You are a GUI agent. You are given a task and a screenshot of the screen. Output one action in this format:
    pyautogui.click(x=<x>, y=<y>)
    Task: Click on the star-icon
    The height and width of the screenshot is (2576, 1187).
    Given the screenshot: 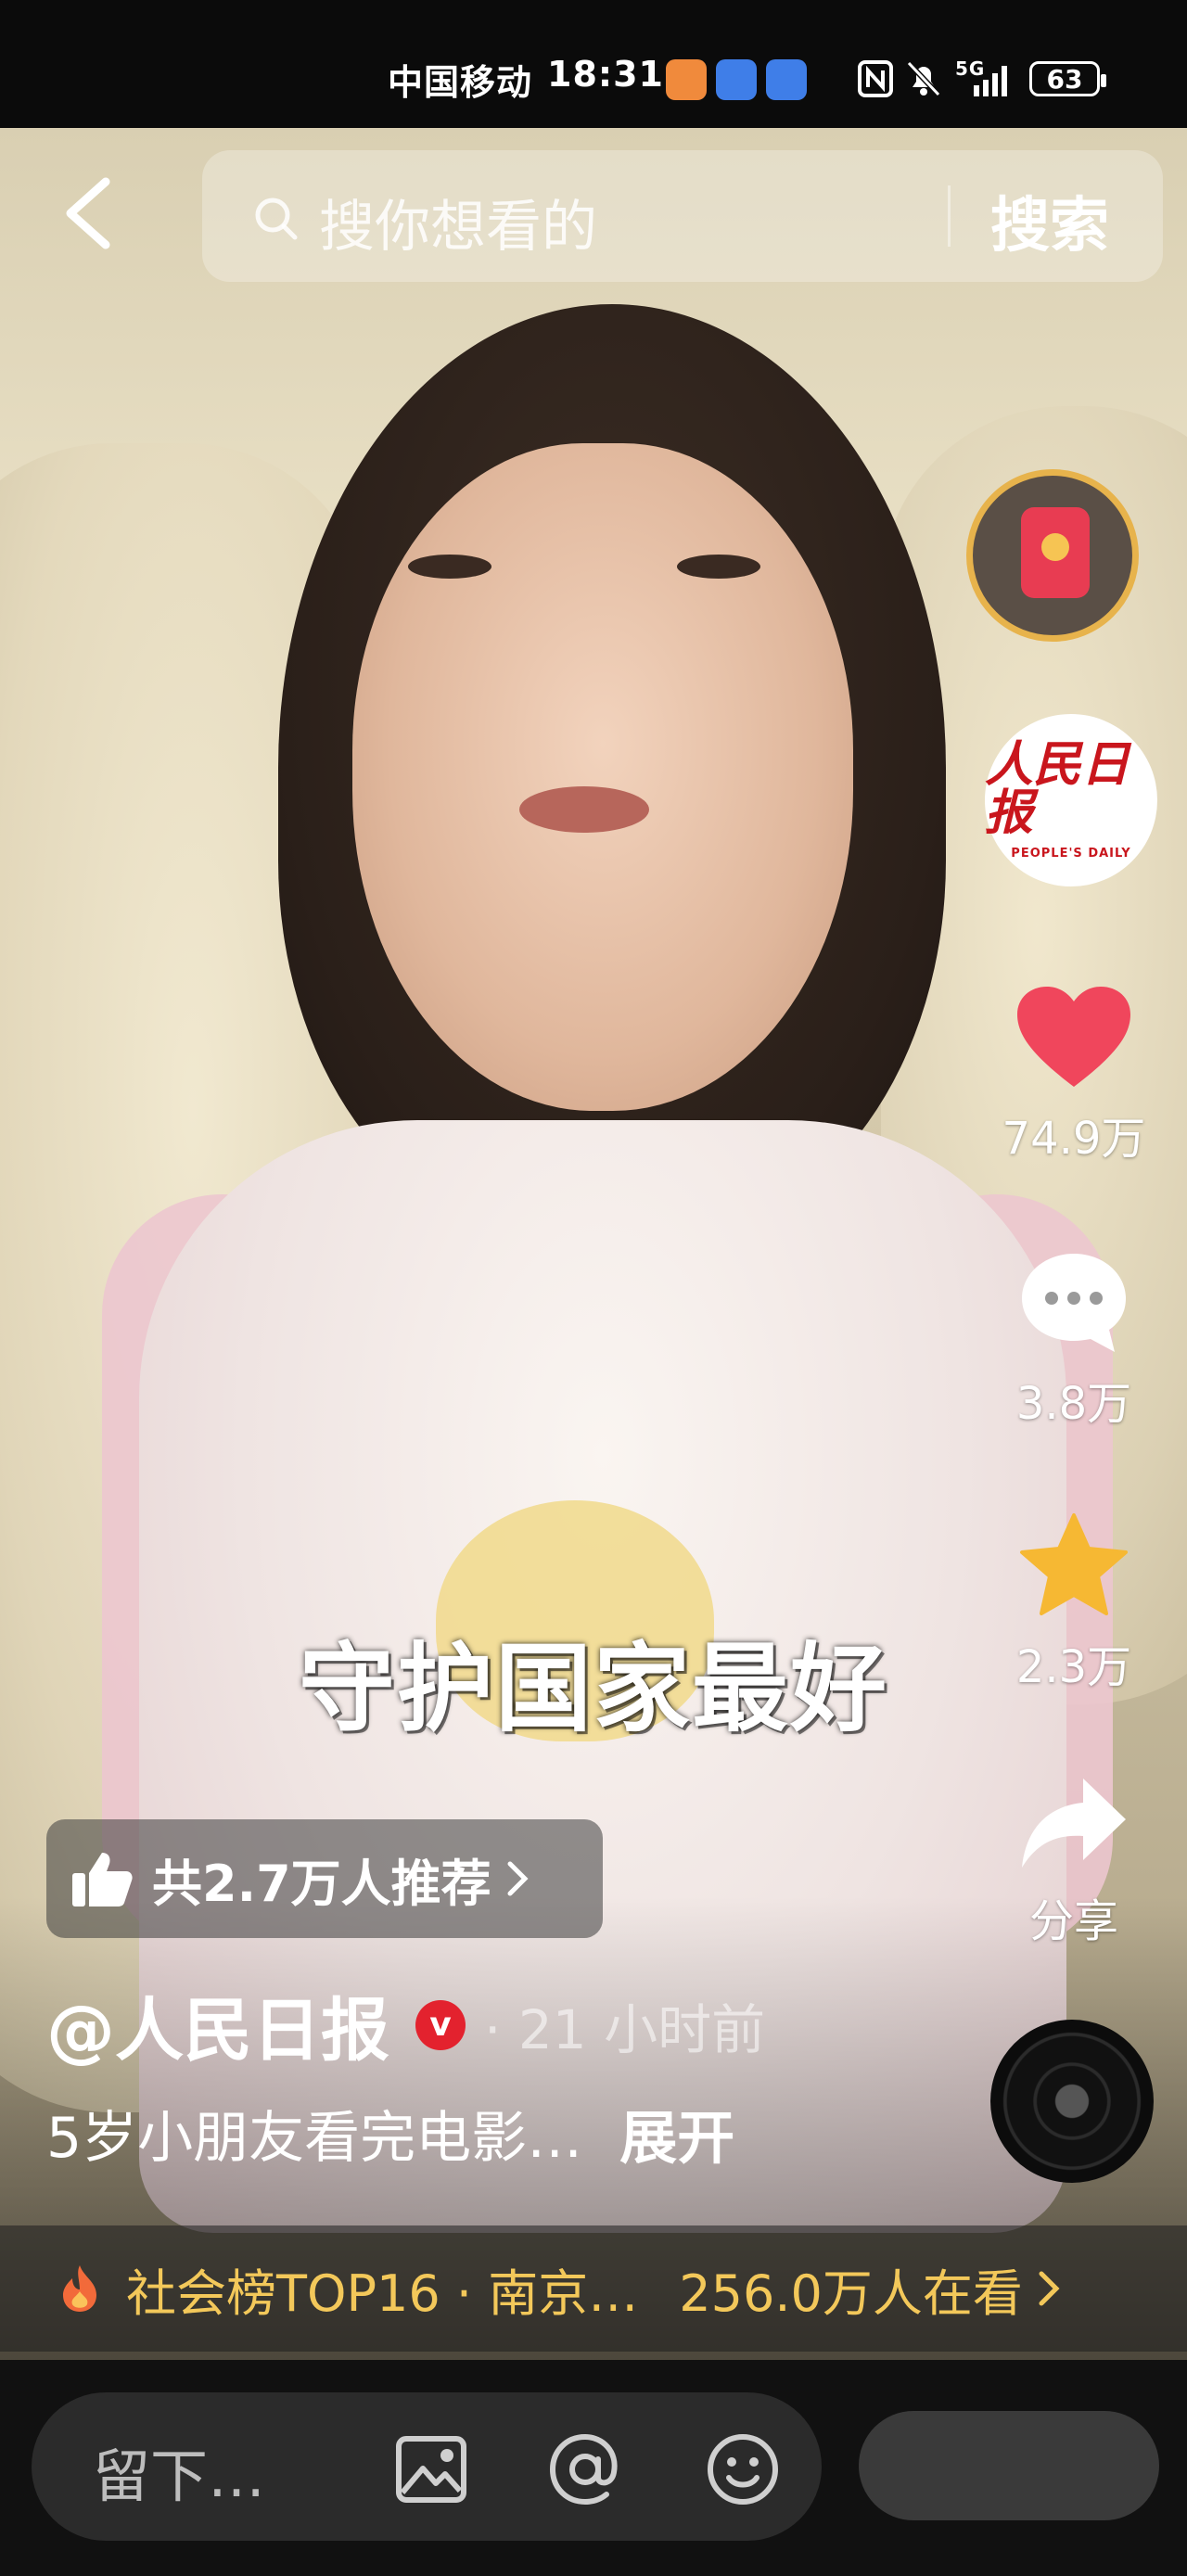 What is the action you would take?
    pyautogui.click(x=1074, y=1564)
    